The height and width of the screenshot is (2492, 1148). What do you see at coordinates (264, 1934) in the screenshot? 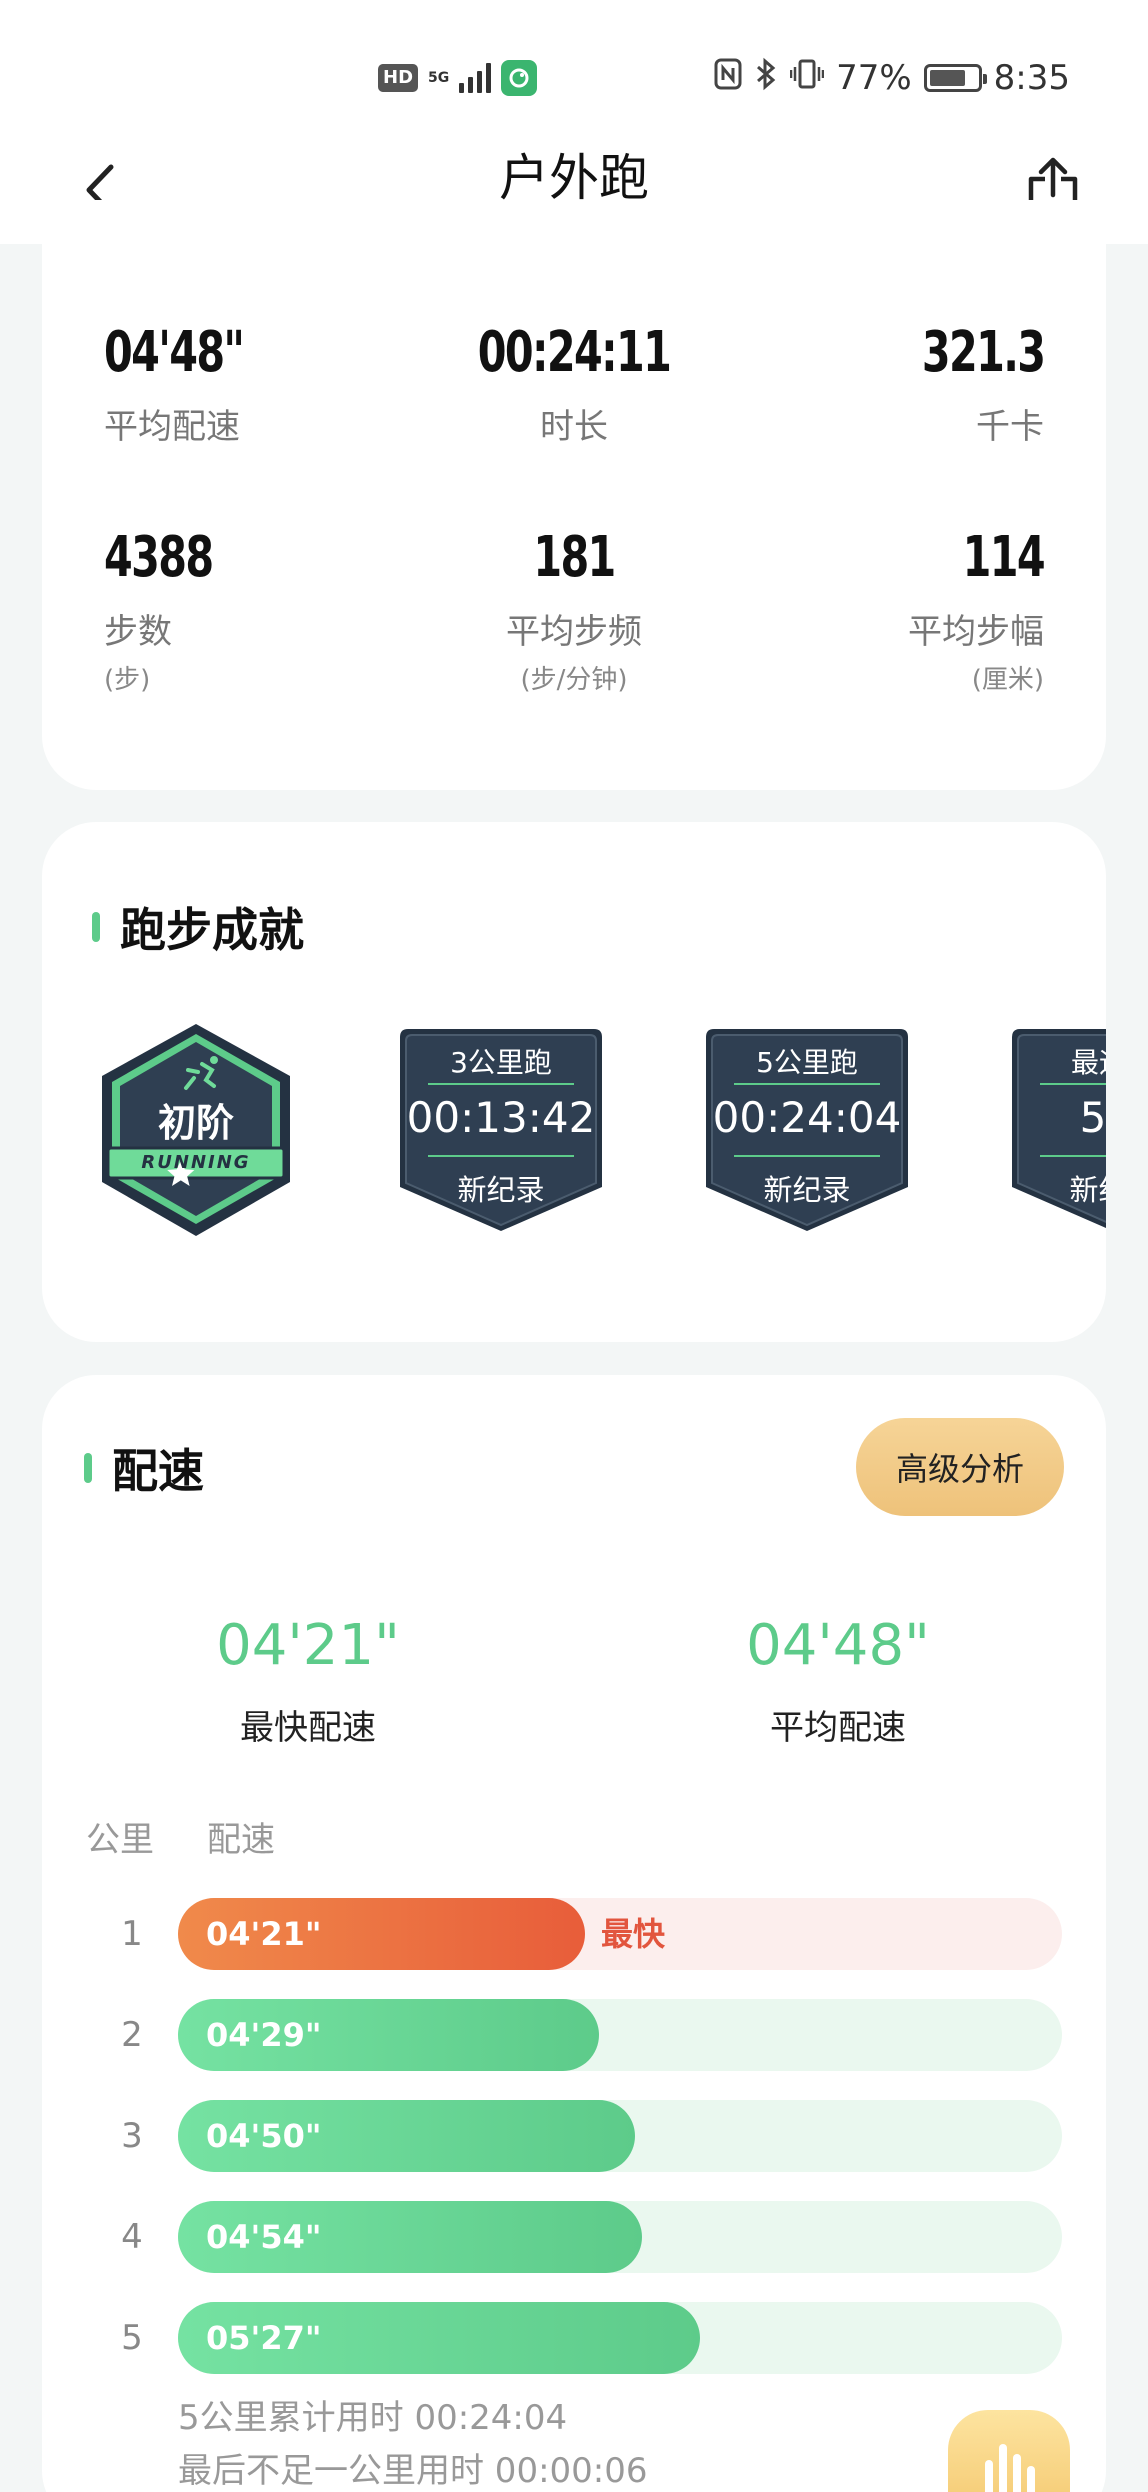
I see `split-pace-value: 04'21"` at bounding box center [264, 1934].